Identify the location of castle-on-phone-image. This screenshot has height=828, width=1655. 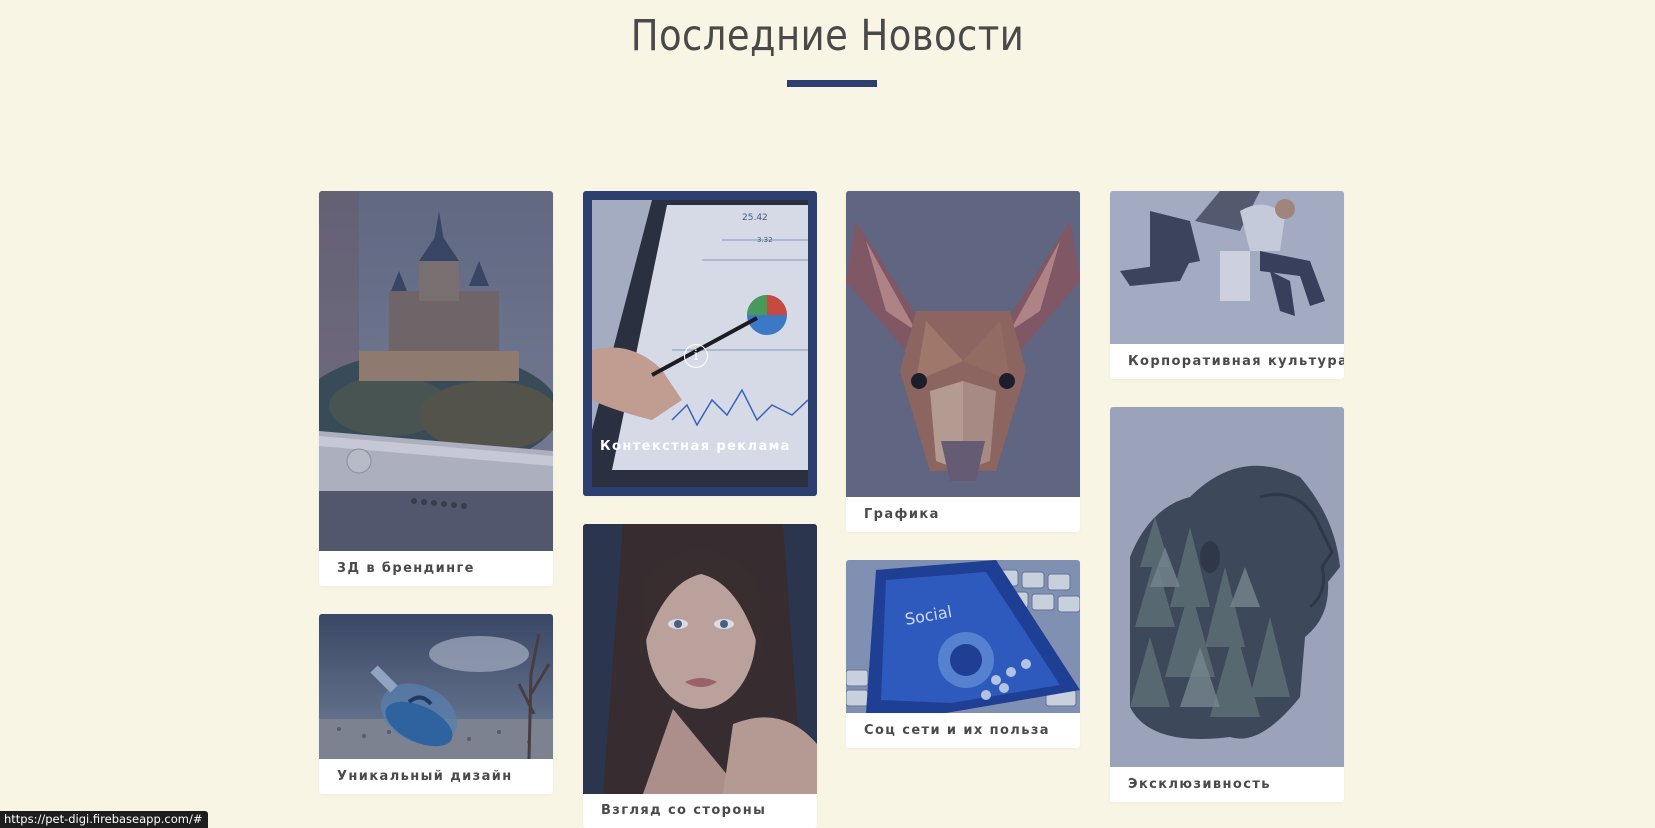
(436, 371).